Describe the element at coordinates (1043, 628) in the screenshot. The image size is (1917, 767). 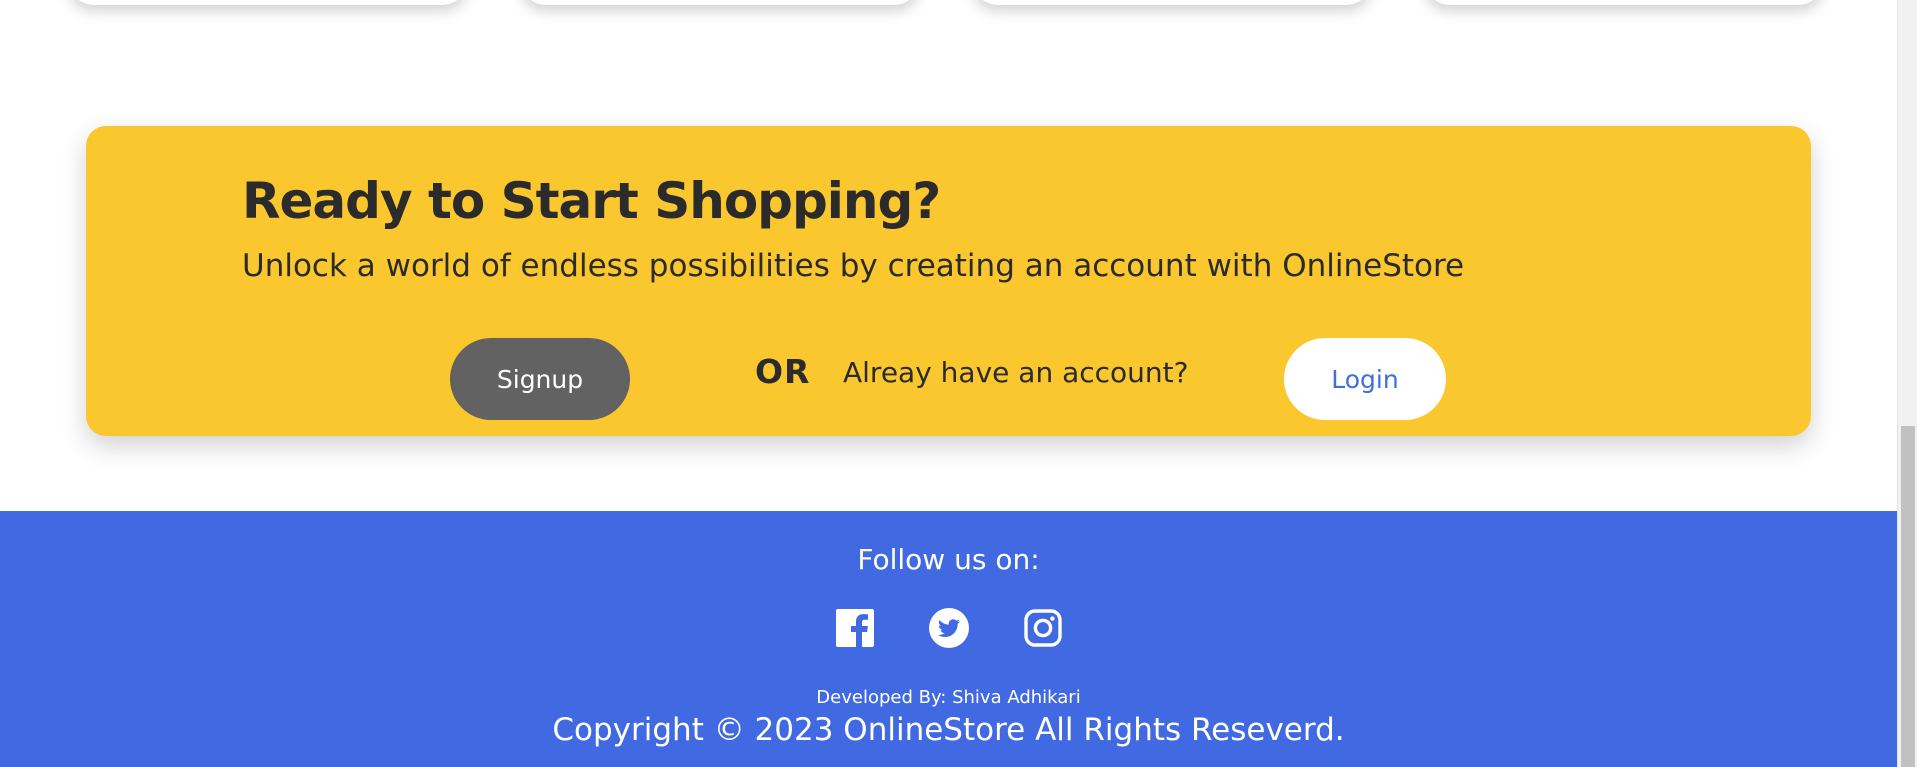
I see `instagram-icon` at that location.